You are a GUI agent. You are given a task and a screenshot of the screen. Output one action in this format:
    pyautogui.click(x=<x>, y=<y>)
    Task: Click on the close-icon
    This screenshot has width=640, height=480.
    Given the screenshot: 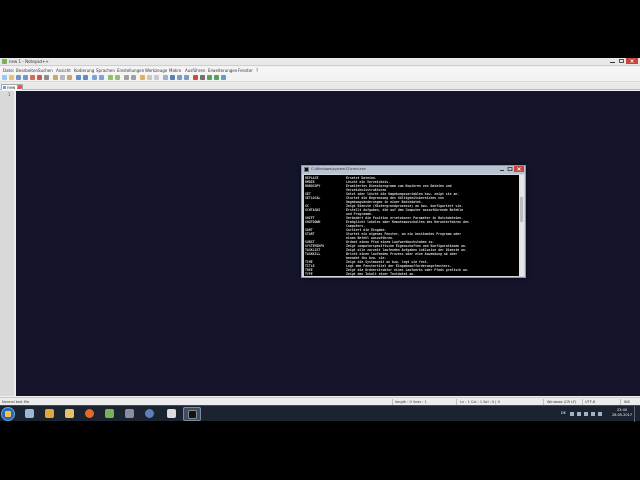 What is the action you would take?
    pyautogui.click(x=632, y=61)
    